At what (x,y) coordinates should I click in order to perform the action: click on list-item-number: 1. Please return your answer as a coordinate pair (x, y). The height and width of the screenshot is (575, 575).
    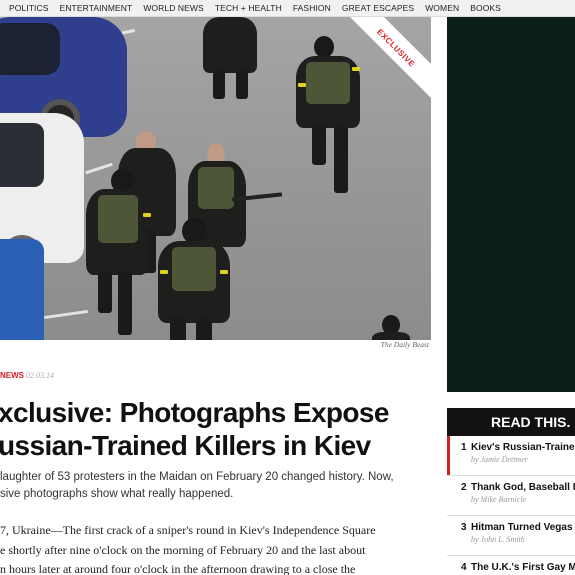
    Looking at the image, I should click on (464, 447).